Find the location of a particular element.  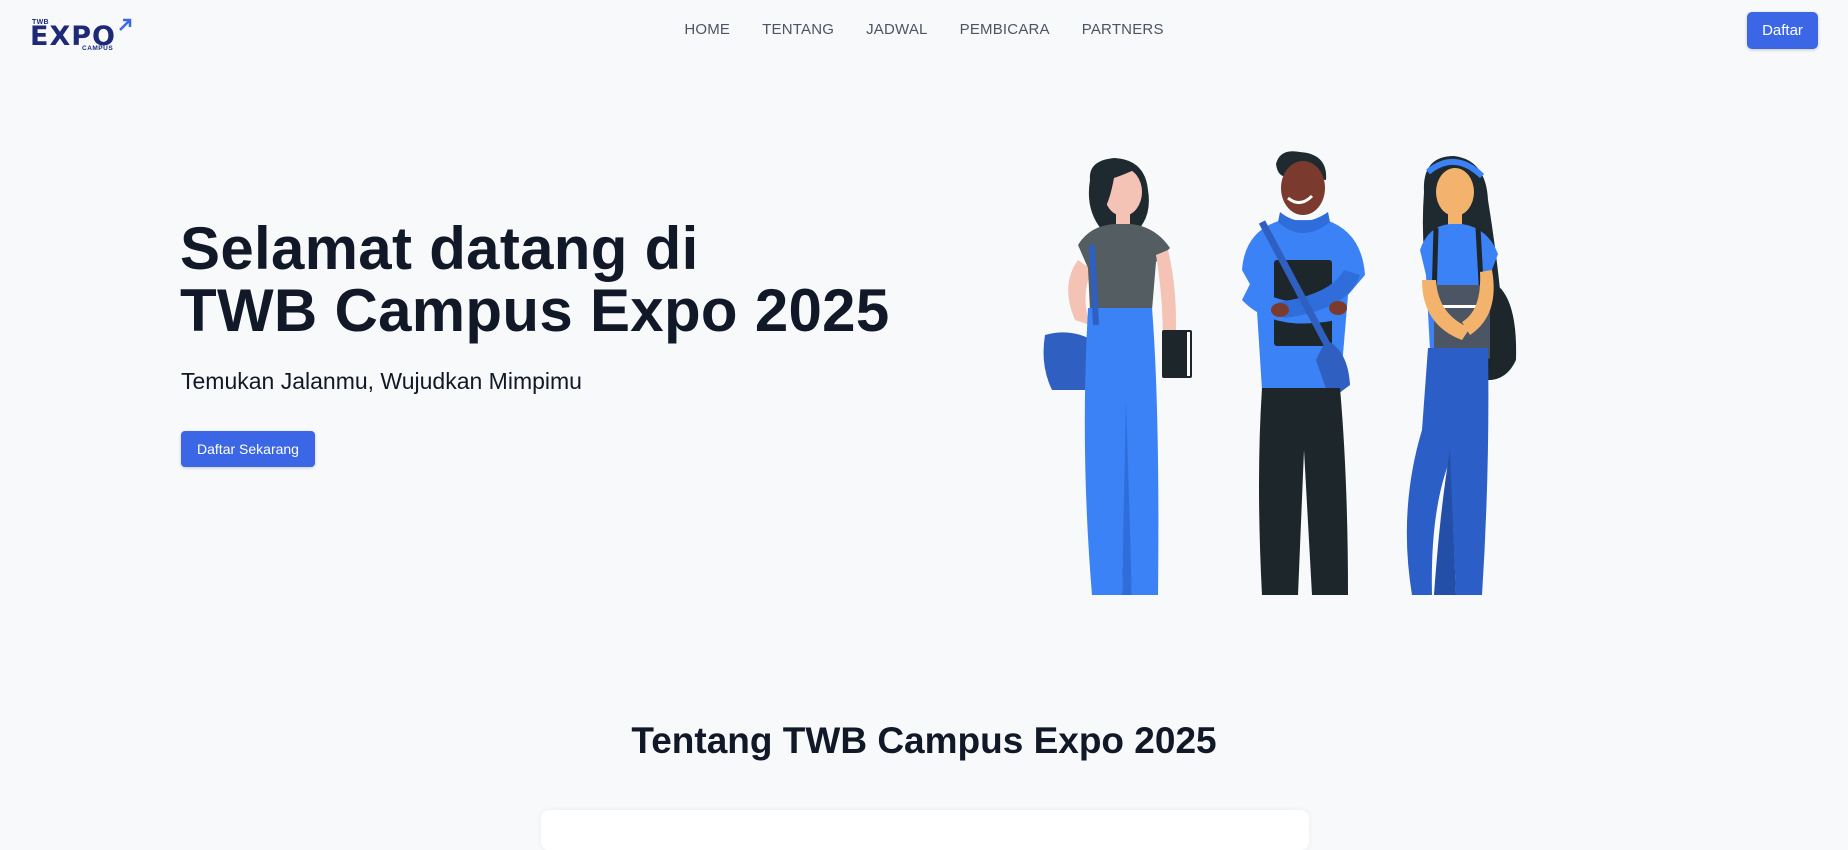

logo-sub-text: CAMPUS is located at coordinates (98, 48).